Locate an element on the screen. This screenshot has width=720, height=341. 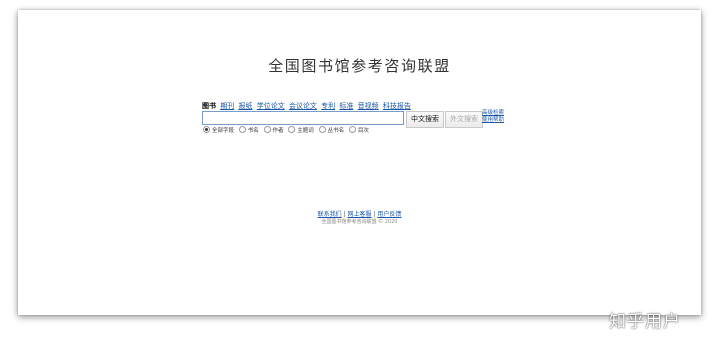
advanced-search-link: 高级检索 is located at coordinates (493, 113).